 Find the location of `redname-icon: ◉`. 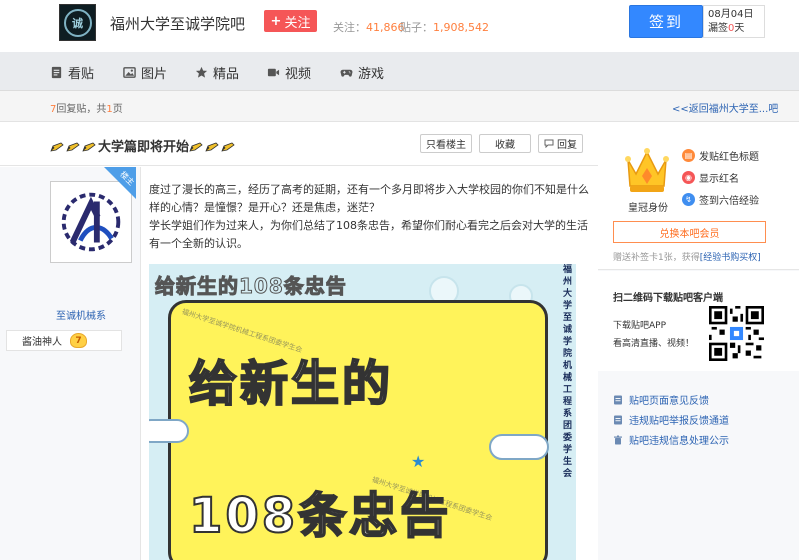

redname-icon: ◉ is located at coordinates (688, 177).